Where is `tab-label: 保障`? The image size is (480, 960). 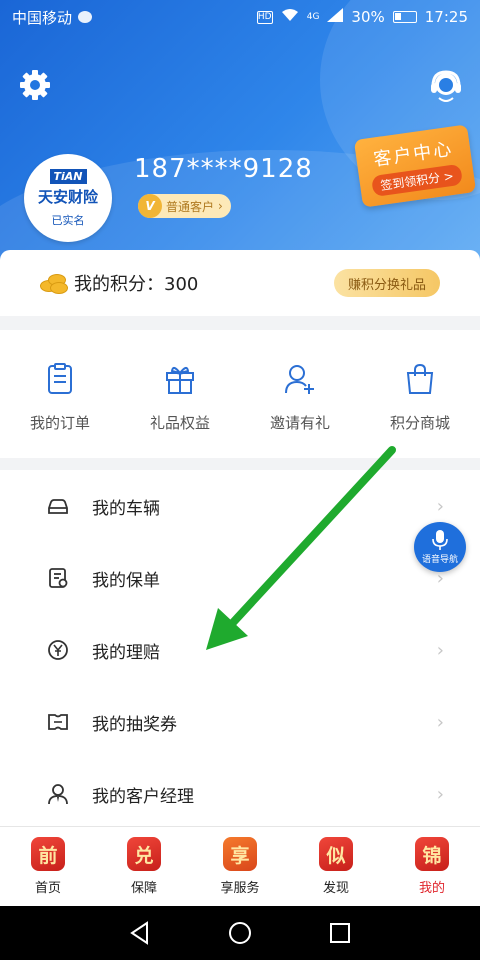
tab-label: 保障 is located at coordinates (143, 888).